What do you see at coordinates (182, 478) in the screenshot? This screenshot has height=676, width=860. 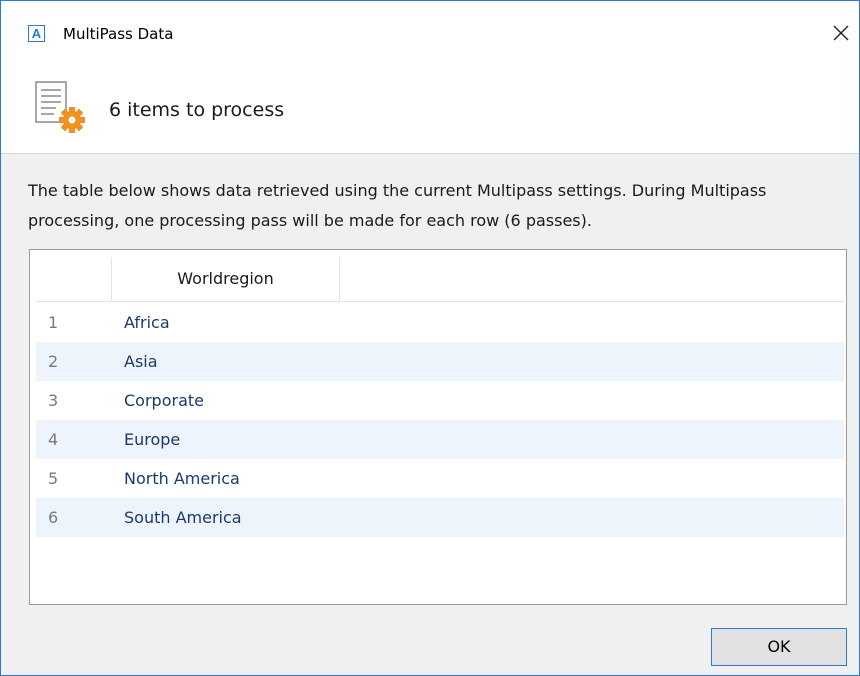 I see `worldregion-cell: North America` at bounding box center [182, 478].